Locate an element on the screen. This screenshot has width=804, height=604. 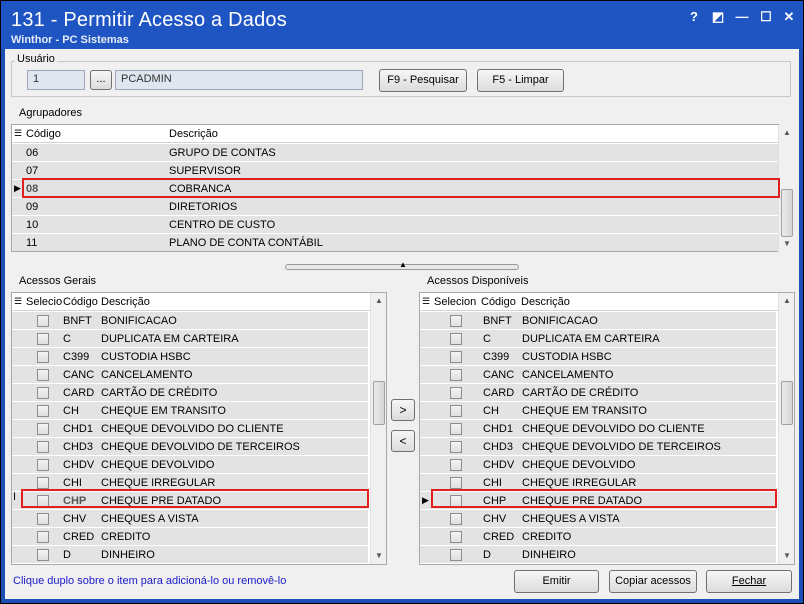
acessos-disponiveis-vscroll: ▲ ▼ is located at coordinates (786, 428).